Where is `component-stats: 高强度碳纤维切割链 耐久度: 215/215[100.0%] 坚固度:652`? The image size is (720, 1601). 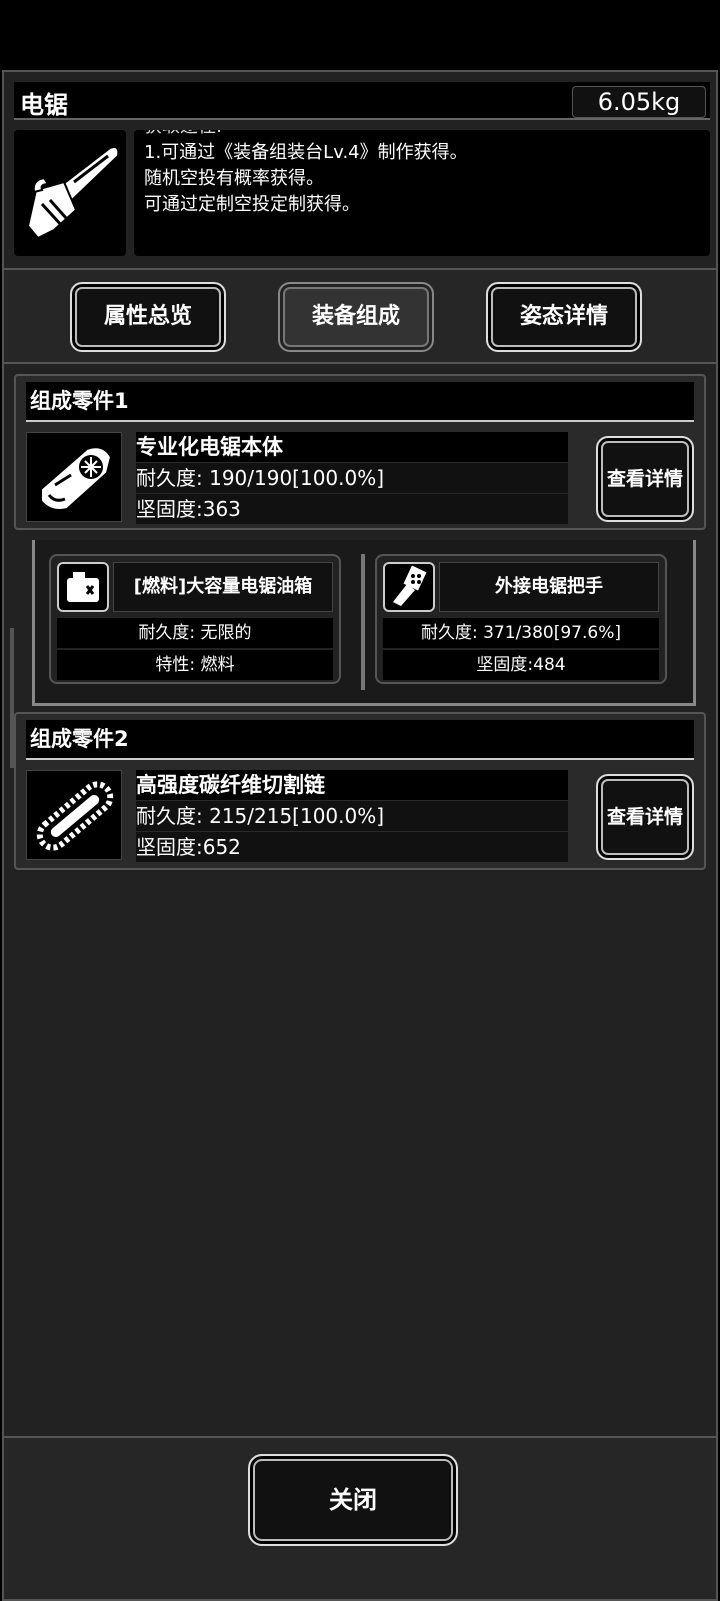
component-stats: 高强度碳纤维切割链 耐久度: 215/215[100.0%] 坚固度:652 is located at coordinates (352, 816).